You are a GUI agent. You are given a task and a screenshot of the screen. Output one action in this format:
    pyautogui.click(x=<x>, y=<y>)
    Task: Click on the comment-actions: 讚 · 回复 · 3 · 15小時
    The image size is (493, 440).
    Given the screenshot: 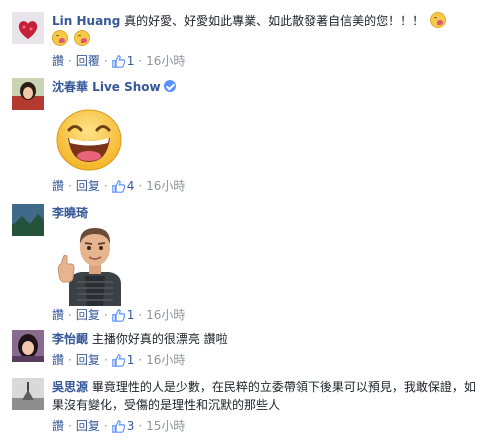 What is the action you would take?
    pyautogui.click(x=119, y=426)
    